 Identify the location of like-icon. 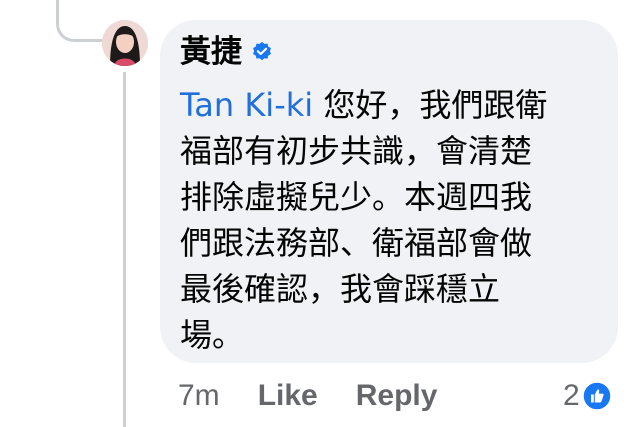
(596, 396).